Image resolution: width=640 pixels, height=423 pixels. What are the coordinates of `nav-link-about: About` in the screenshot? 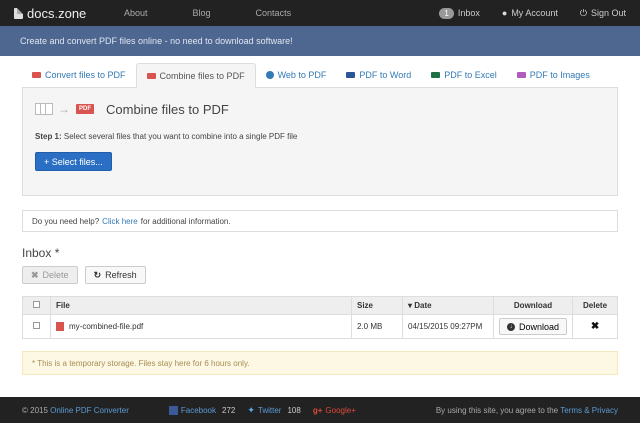 It's located at (136, 13).